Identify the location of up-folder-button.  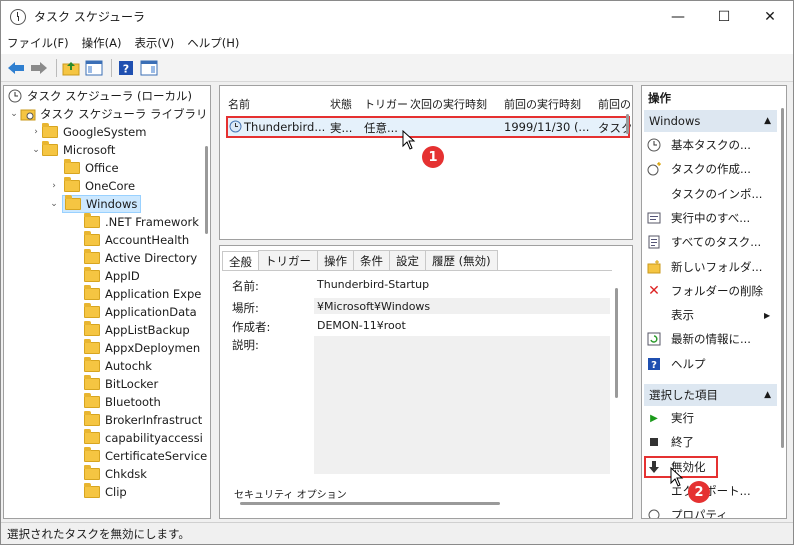
(71, 68).